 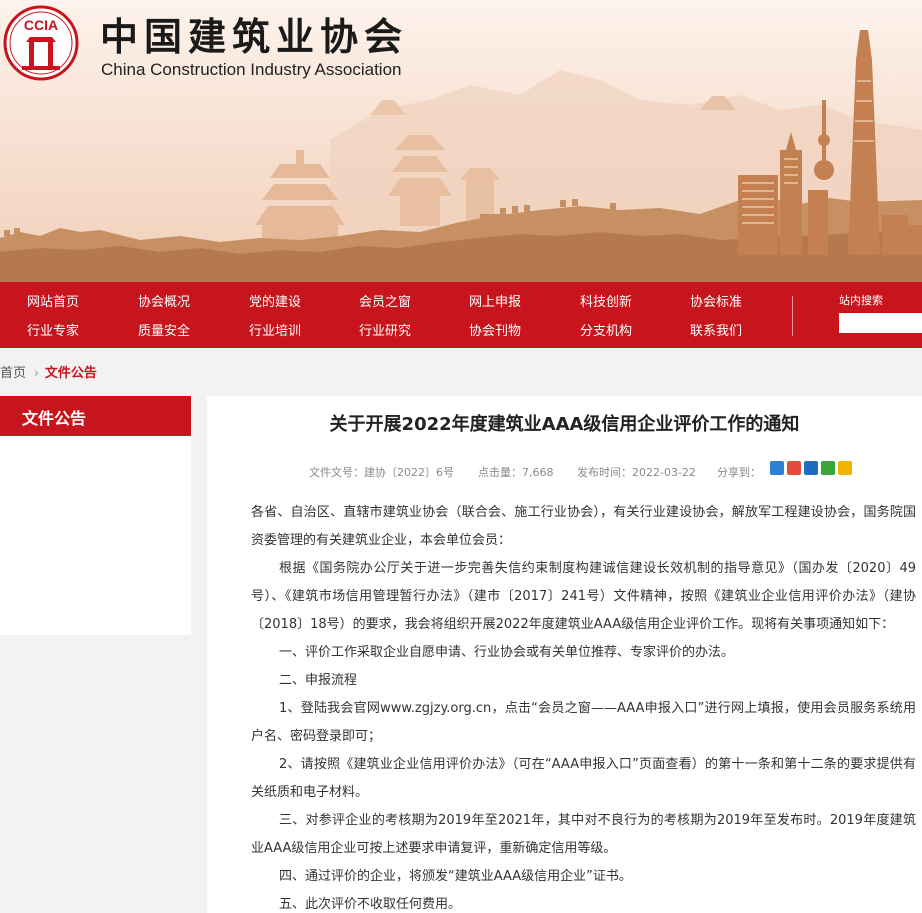 I want to click on svg-text: CCIA, so click(x=41, y=25).